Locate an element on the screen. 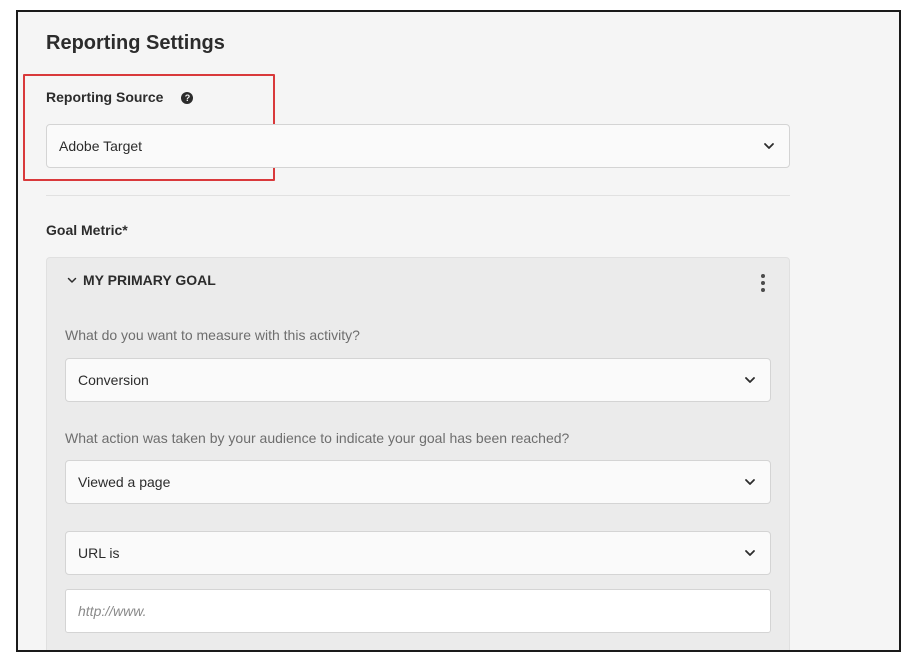 This screenshot has width=910, height=660. reporting-source-label-row: Reporting Source? is located at coordinates (120, 97).